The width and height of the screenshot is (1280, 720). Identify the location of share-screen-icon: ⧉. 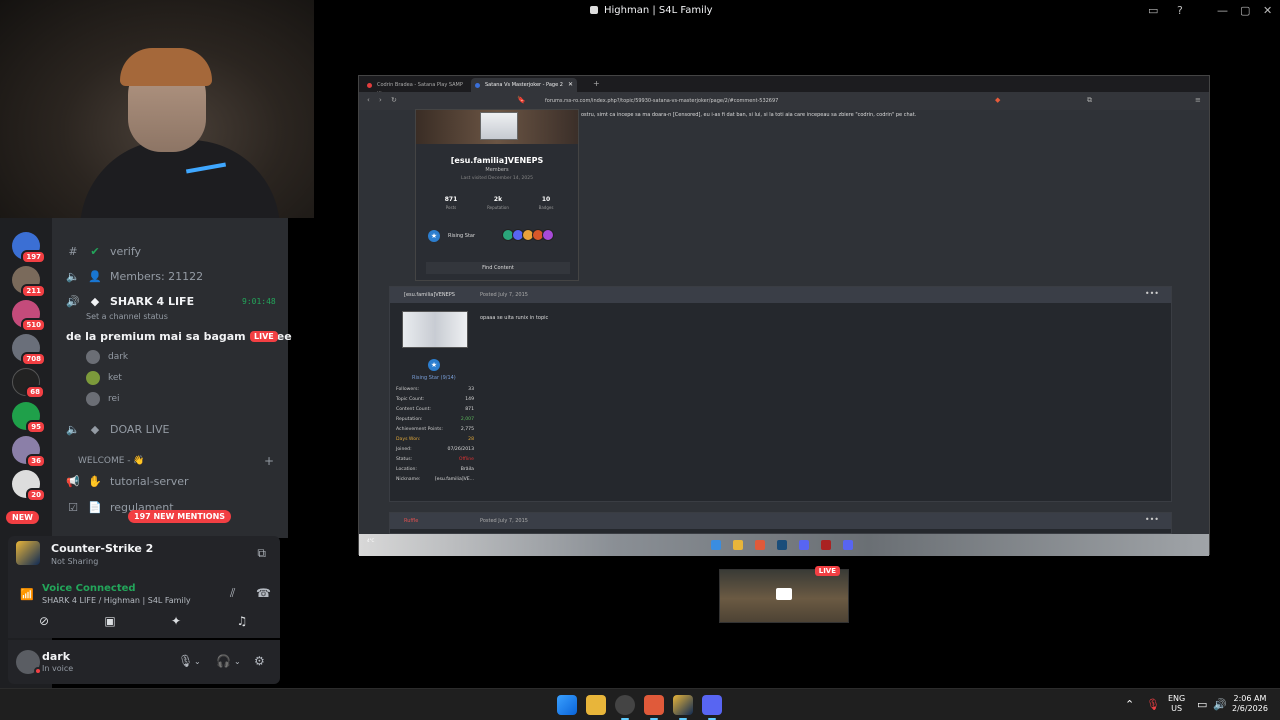
(261, 553).